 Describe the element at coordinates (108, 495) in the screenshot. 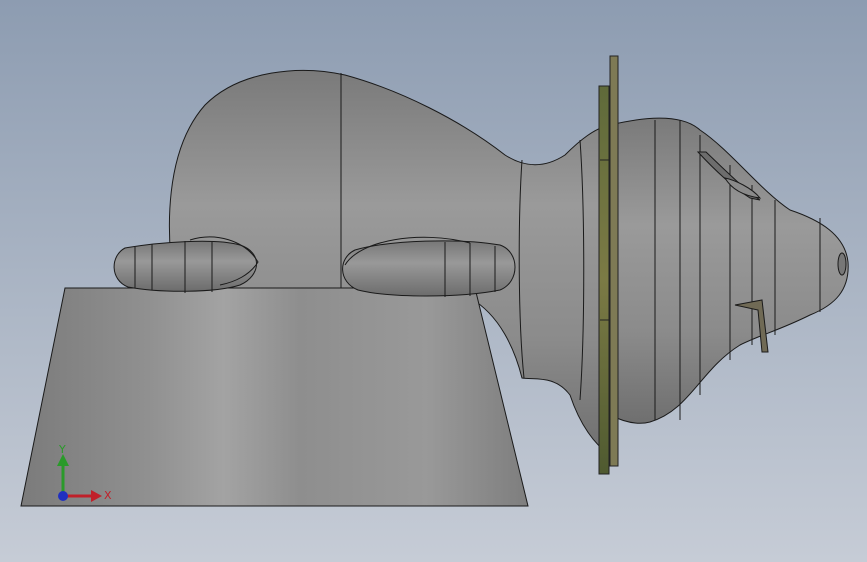

I see `x-axis-label: X` at that location.